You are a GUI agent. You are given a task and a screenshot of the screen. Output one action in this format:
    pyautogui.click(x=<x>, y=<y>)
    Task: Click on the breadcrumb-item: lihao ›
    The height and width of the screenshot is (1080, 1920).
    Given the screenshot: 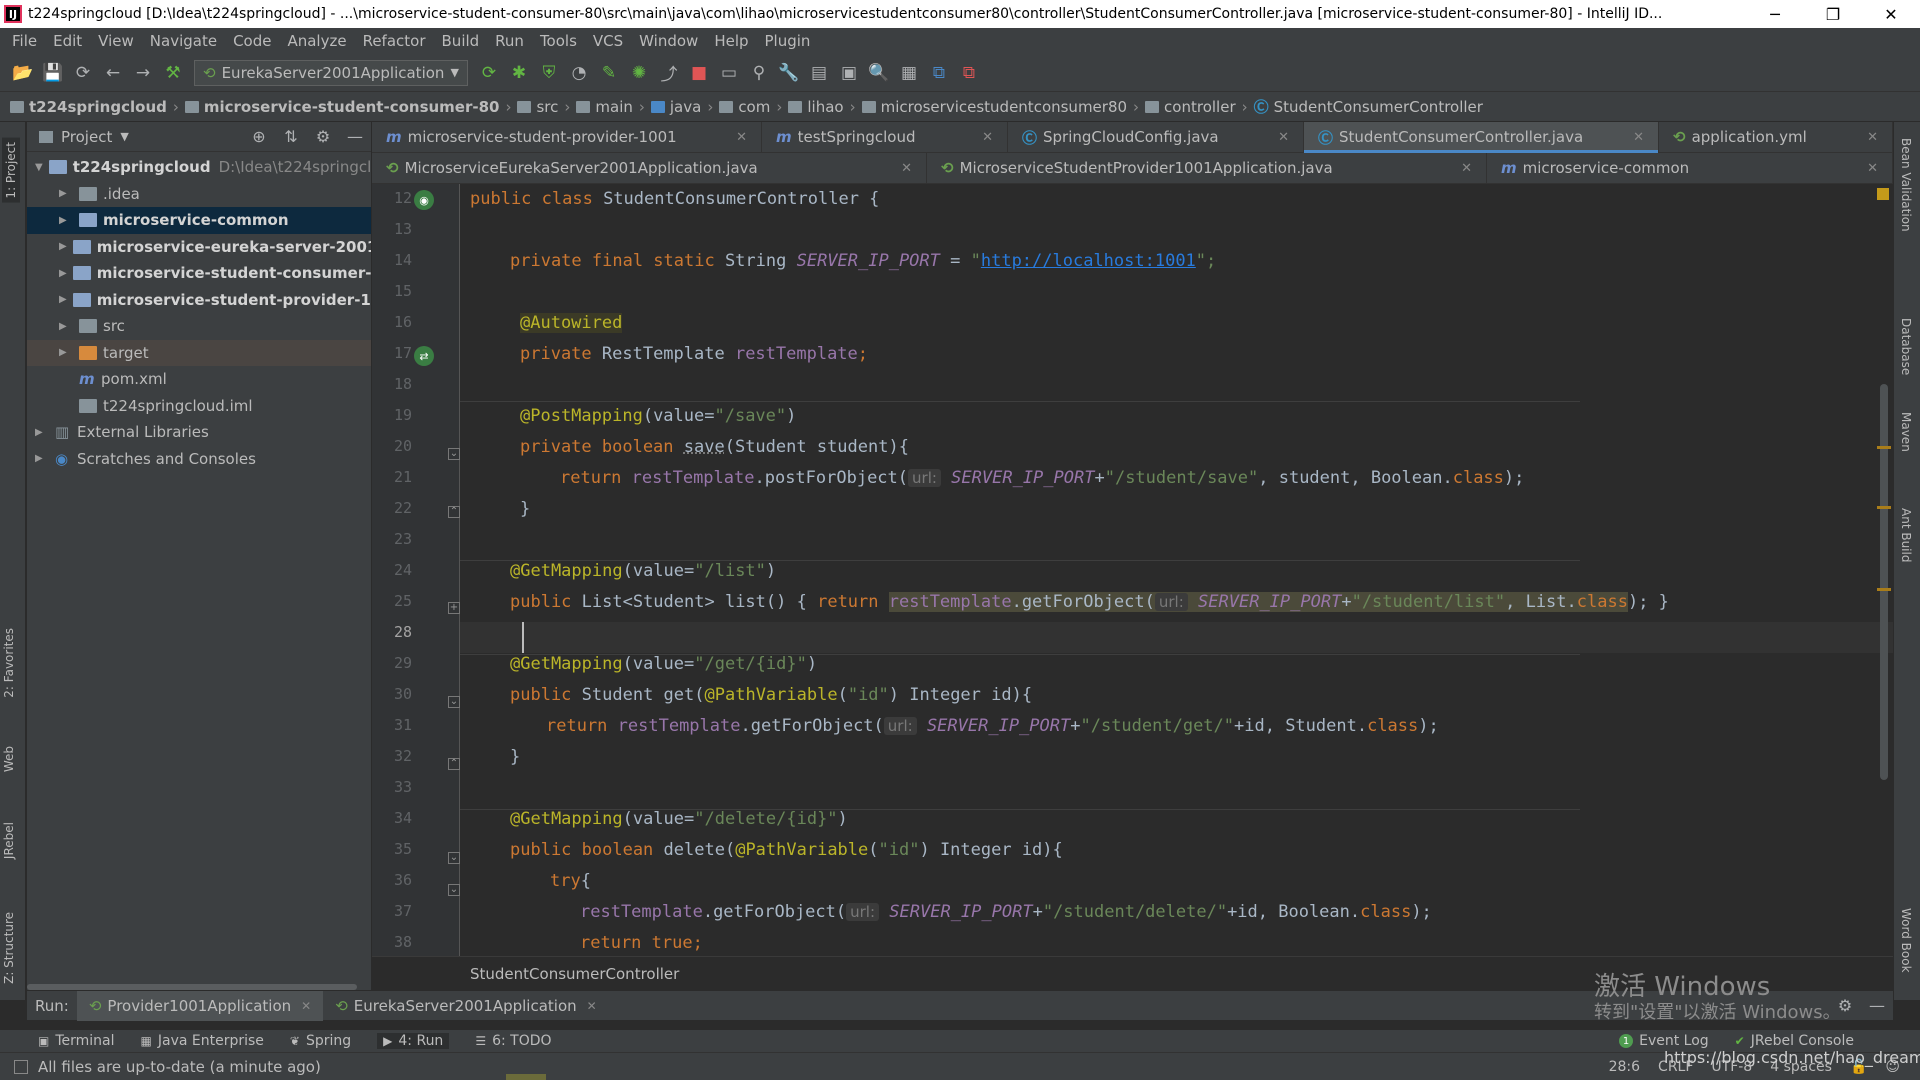 What is the action you would take?
    pyautogui.click(x=824, y=107)
    